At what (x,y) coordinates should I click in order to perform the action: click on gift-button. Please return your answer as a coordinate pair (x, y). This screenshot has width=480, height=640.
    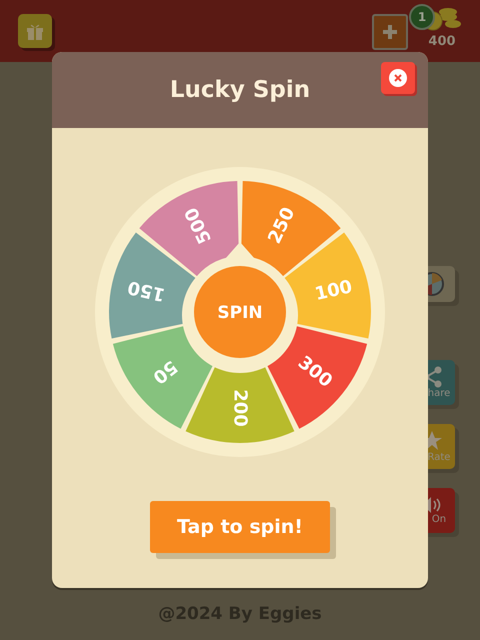
    Looking at the image, I should click on (35, 31).